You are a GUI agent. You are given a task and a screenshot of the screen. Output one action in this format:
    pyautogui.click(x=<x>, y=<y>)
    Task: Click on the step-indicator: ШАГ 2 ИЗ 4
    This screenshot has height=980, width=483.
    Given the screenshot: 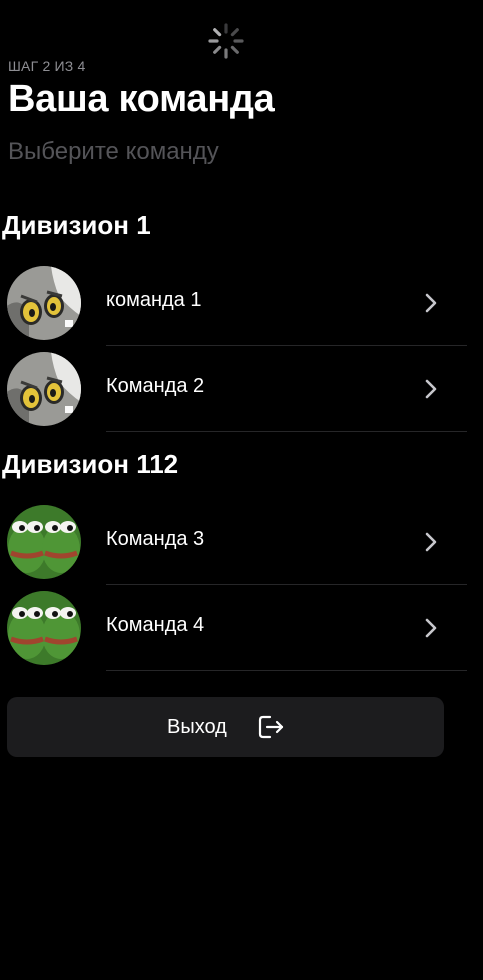 What is the action you would take?
    pyautogui.click(x=47, y=66)
    